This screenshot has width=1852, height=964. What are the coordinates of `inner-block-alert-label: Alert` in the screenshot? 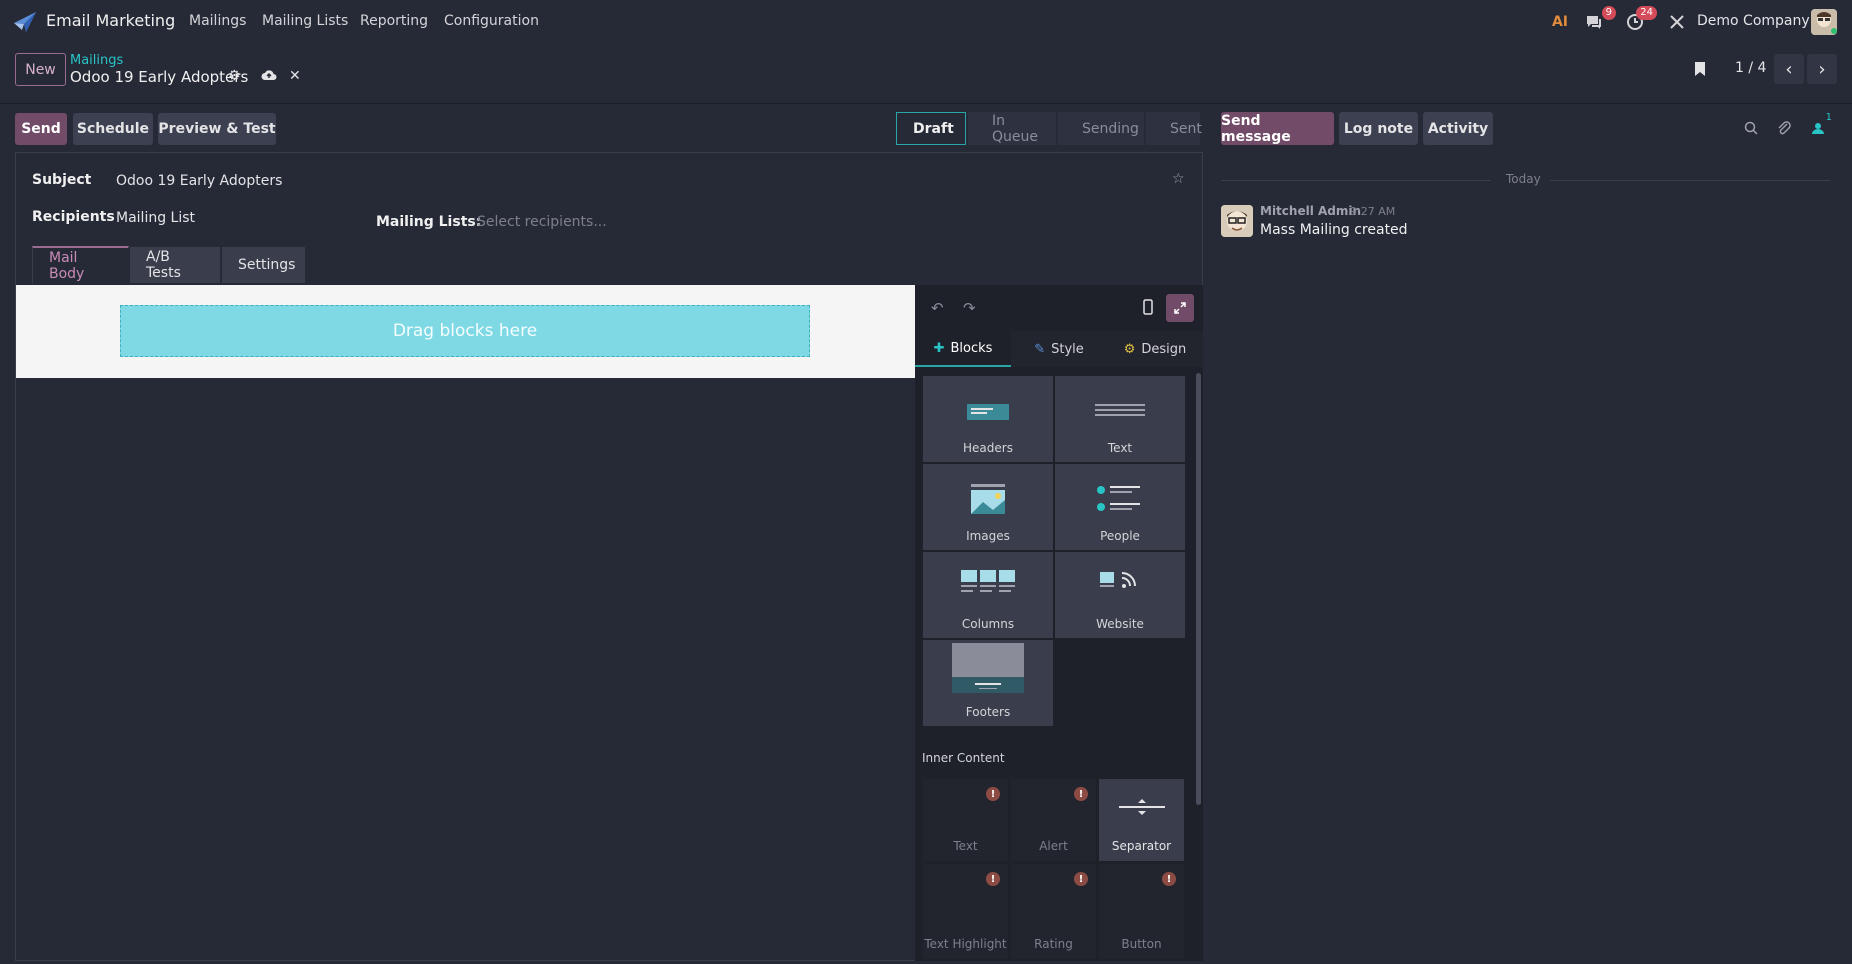 It's located at (1053, 846).